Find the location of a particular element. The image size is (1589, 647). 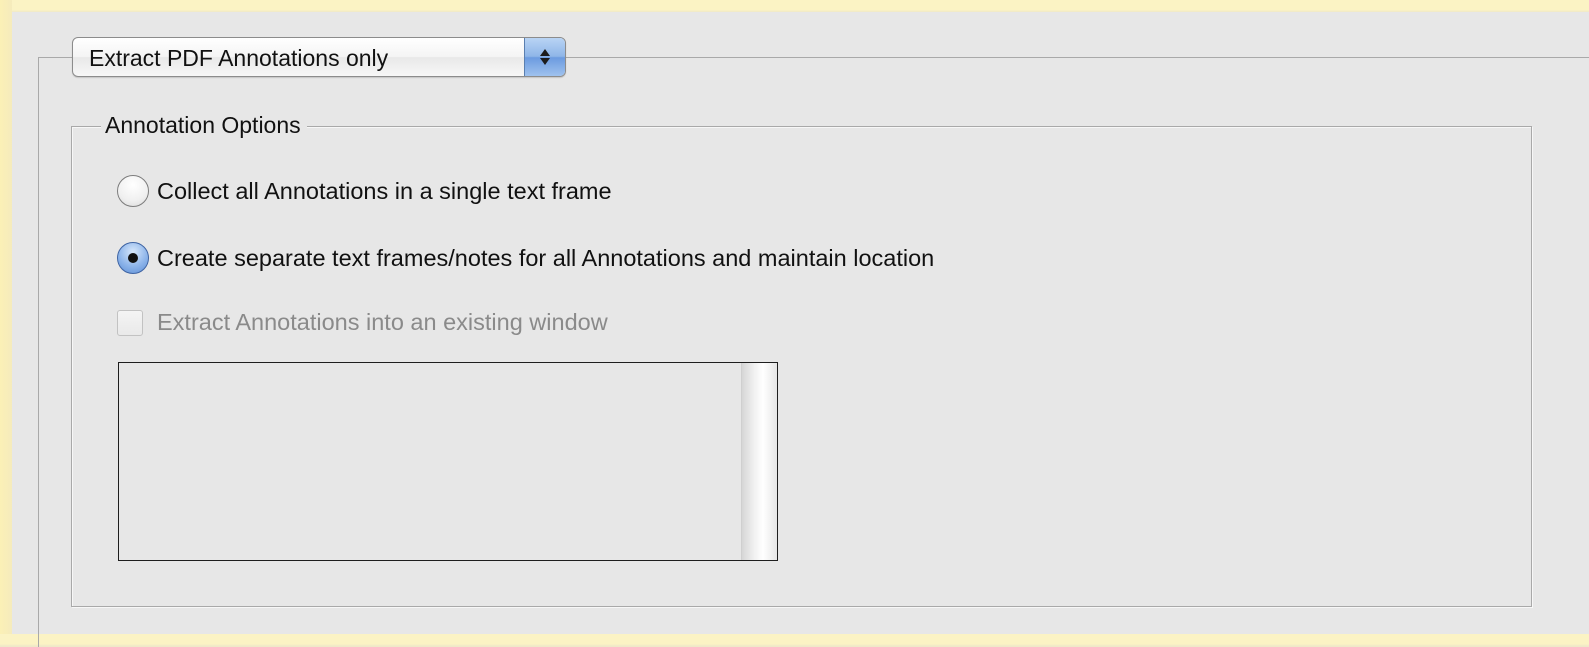

separate-frames-radio is located at coordinates (133, 258).